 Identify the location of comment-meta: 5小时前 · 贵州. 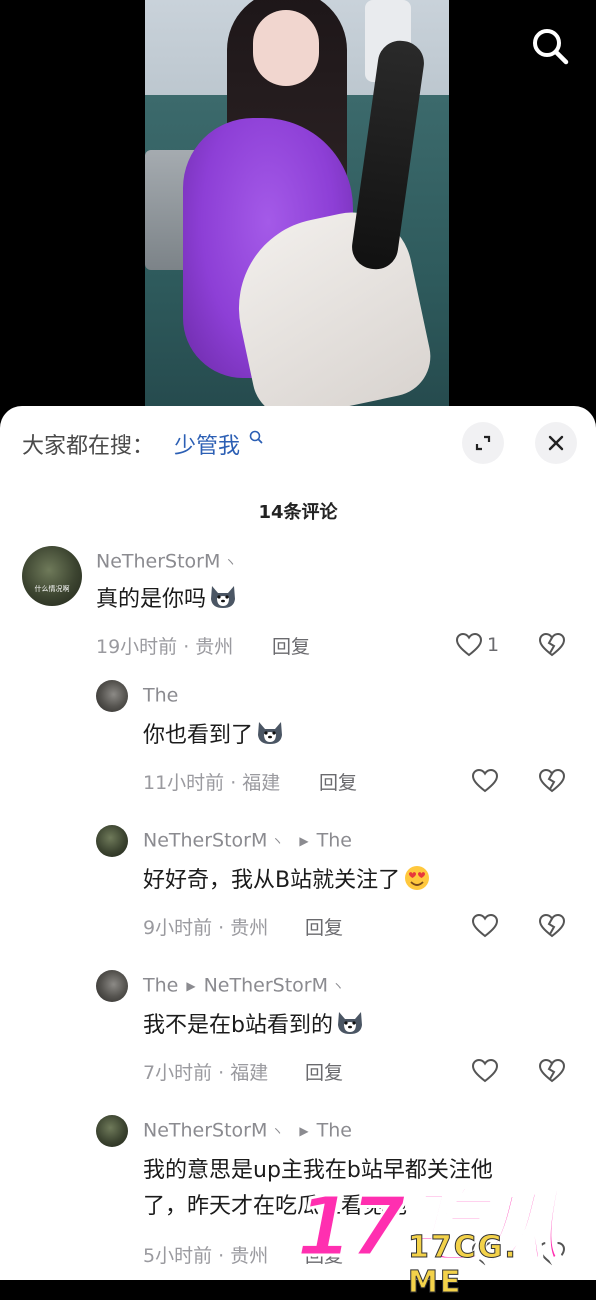
(206, 1256).